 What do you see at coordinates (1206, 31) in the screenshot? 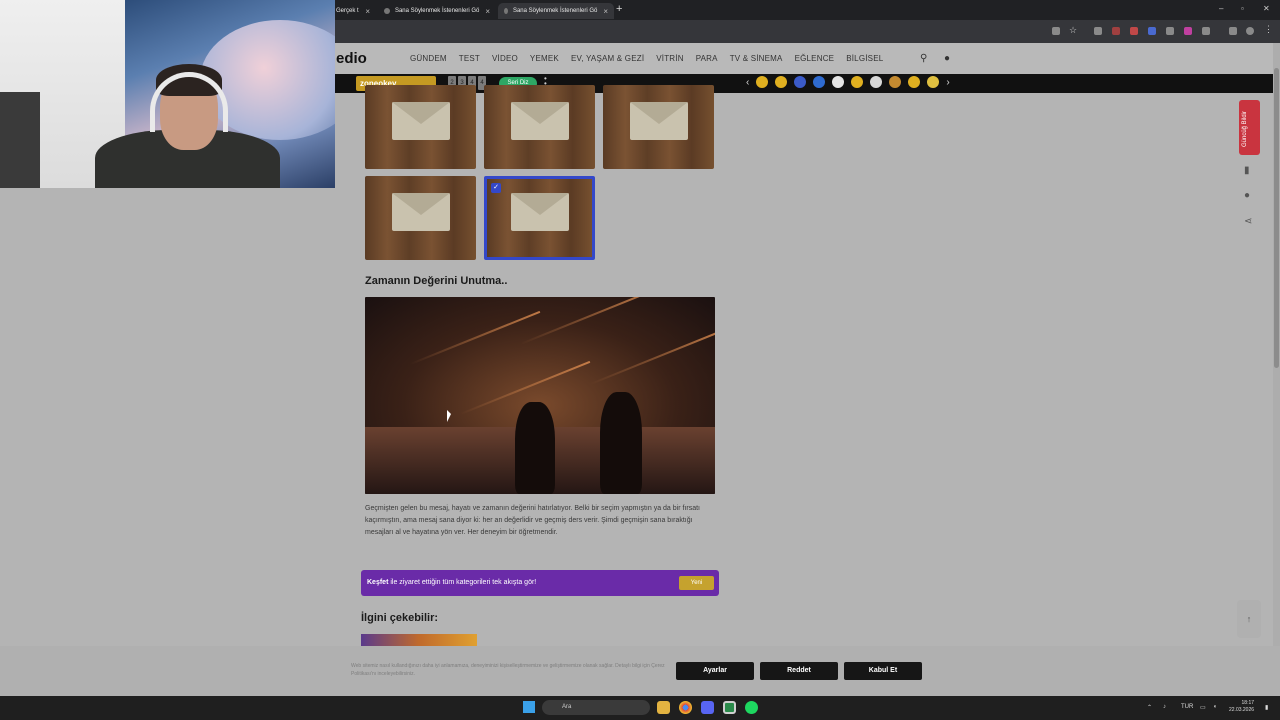
I see `extensions-puzzle-icon` at bounding box center [1206, 31].